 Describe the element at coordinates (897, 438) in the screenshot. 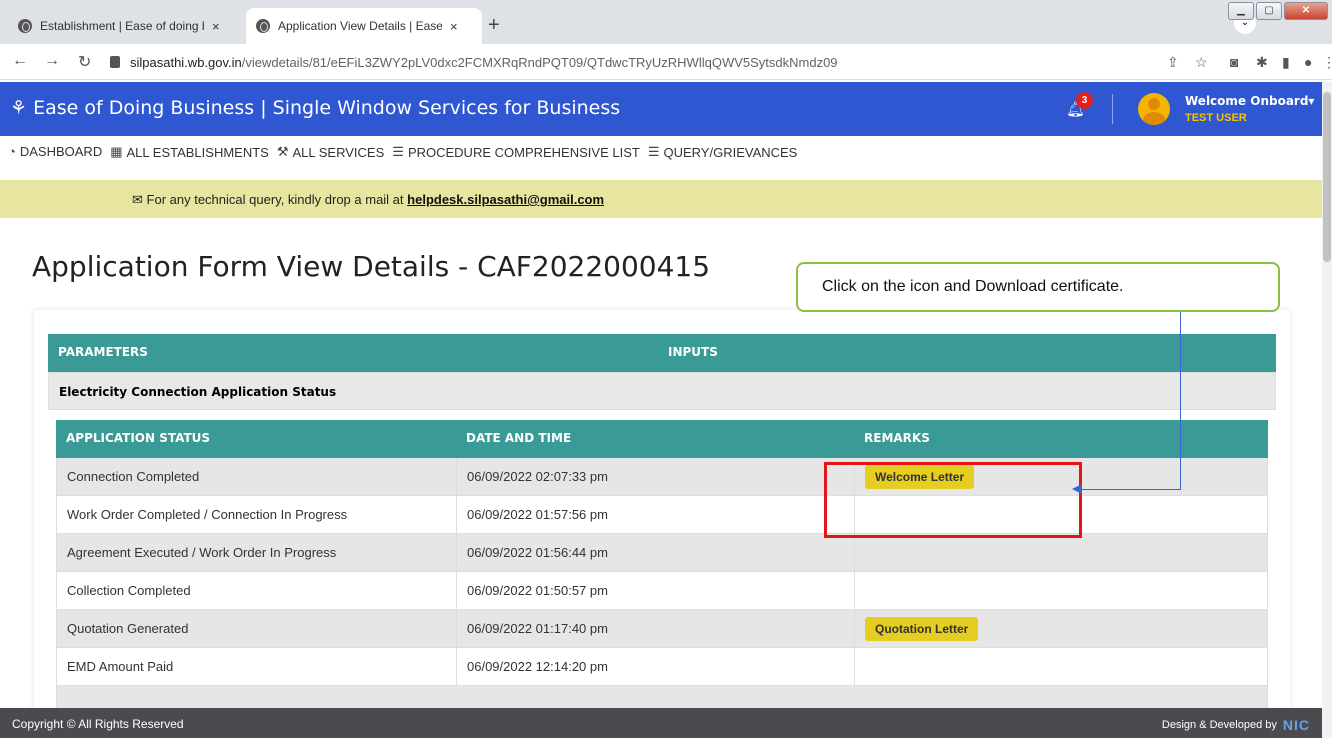

I see `col-remarks: REMARKS` at that location.